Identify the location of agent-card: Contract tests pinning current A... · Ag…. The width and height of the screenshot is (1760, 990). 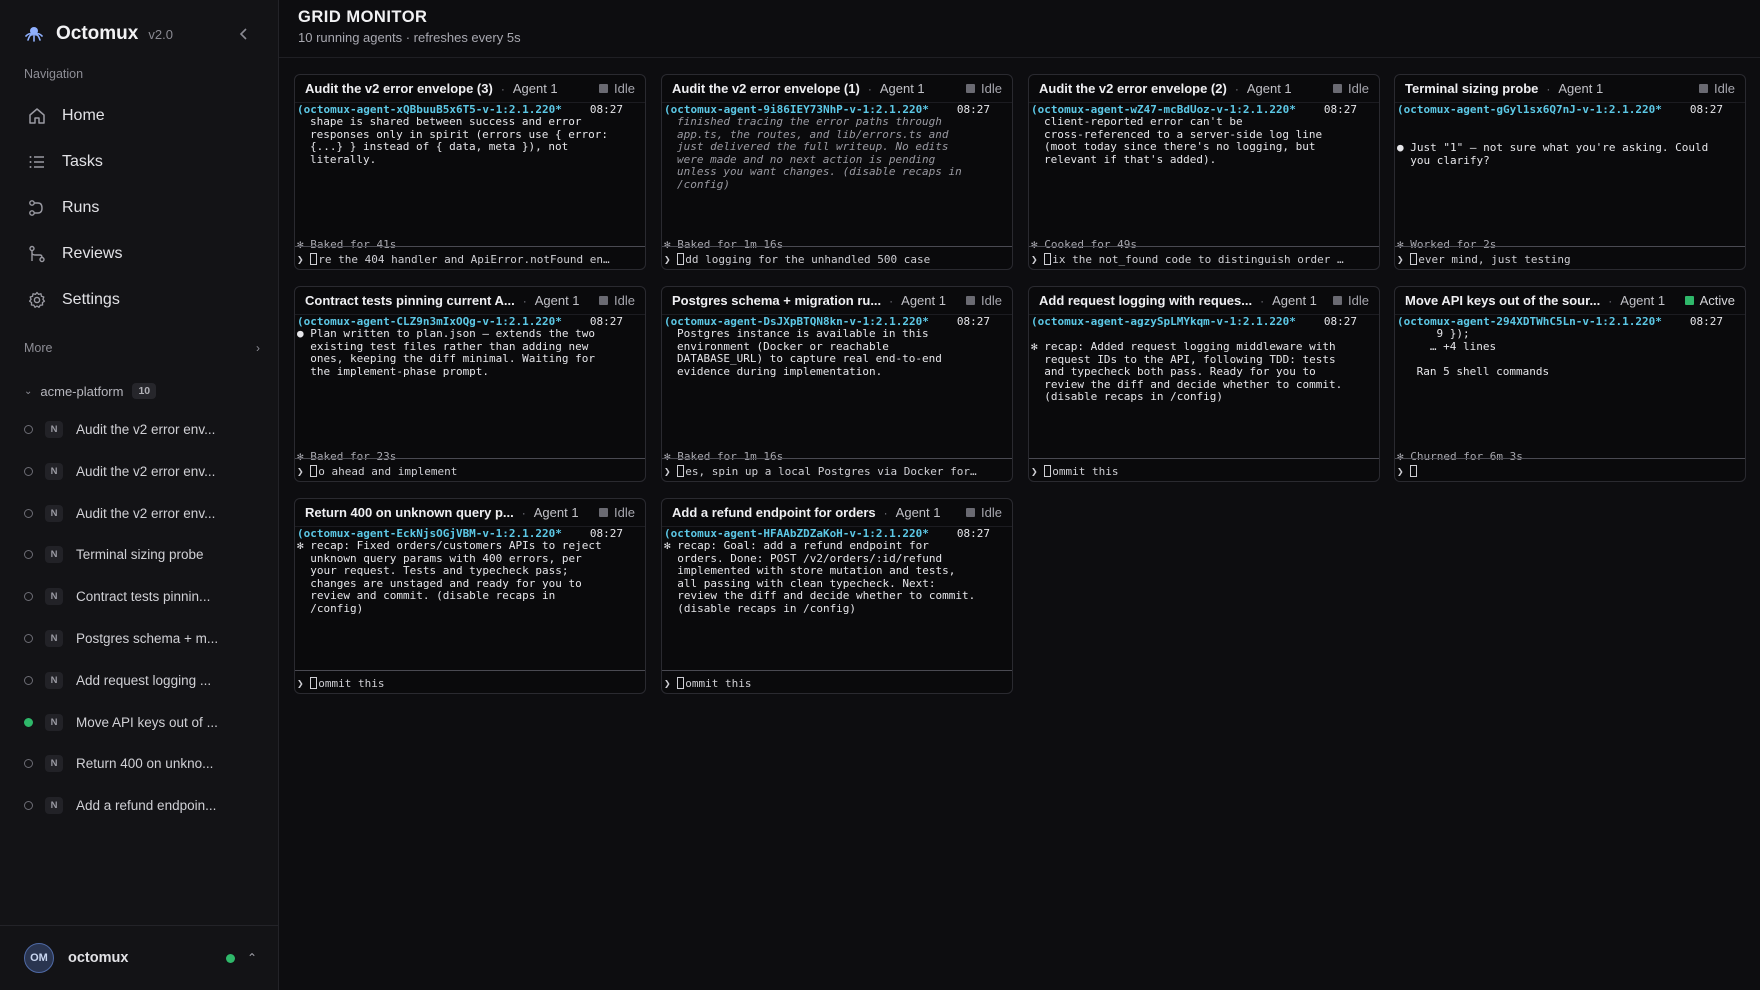
(470, 384).